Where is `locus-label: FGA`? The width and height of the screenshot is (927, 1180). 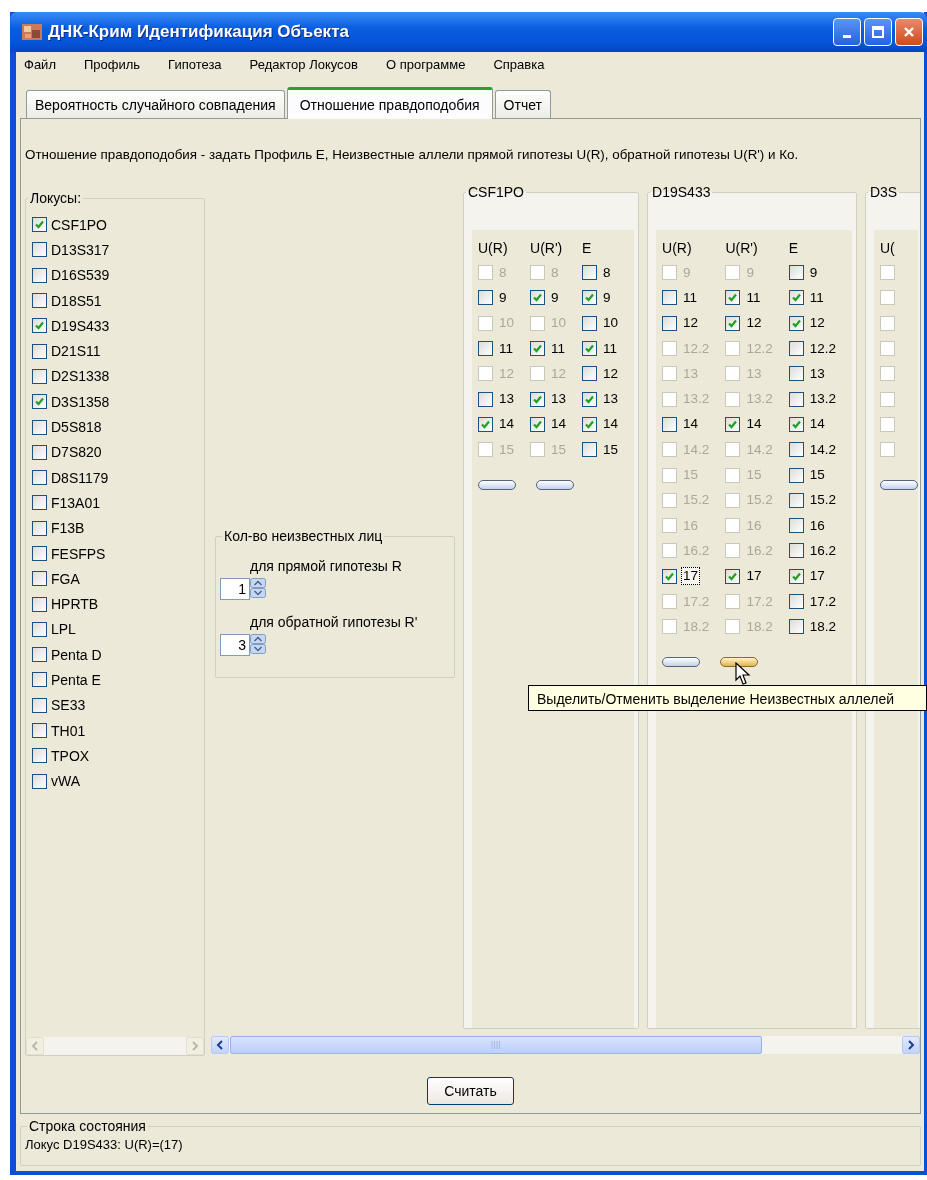
locus-label: FGA is located at coordinates (65, 578).